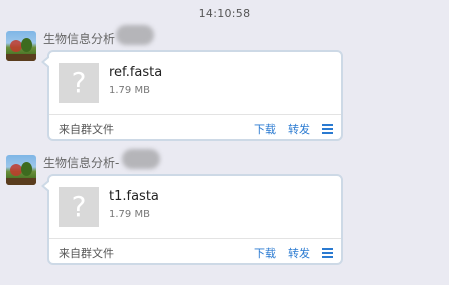 This screenshot has height=285, width=449. I want to click on sender-name: 生物信息分析, so click(79, 39).